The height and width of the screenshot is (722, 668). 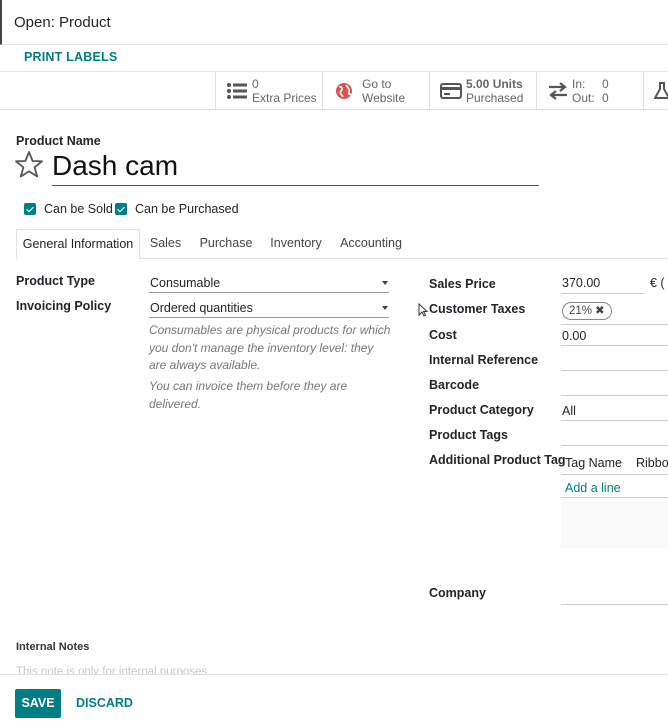 What do you see at coordinates (614, 395) in the screenshot?
I see `barcode-input` at bounding box center [614, 395].